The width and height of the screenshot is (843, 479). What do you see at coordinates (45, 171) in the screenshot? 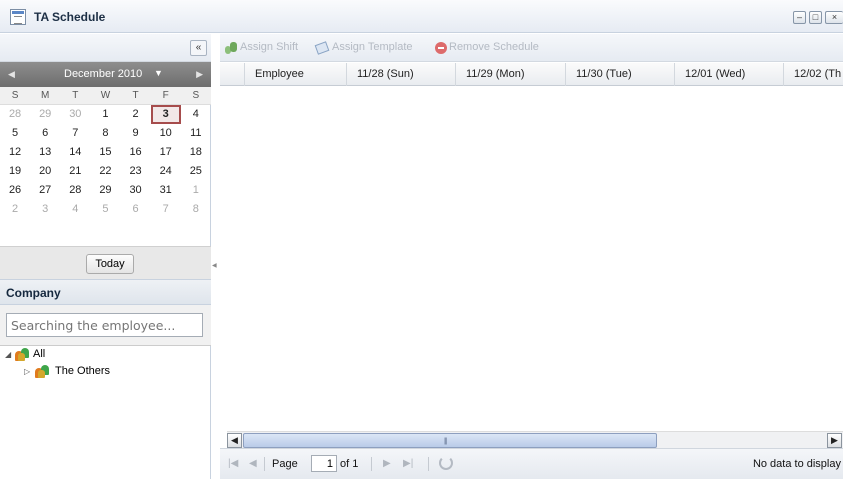
I see `calendar-day: 20` at bounding box center [45, 171].